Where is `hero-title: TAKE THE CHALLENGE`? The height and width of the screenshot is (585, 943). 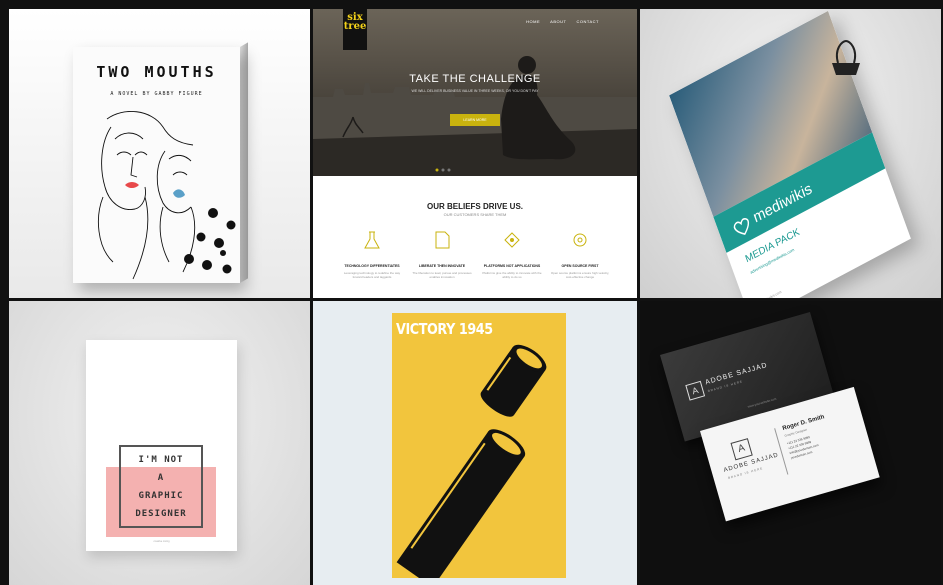
hero-title: TAKE THE CHALLENGE is located at coordinates (475, 79).